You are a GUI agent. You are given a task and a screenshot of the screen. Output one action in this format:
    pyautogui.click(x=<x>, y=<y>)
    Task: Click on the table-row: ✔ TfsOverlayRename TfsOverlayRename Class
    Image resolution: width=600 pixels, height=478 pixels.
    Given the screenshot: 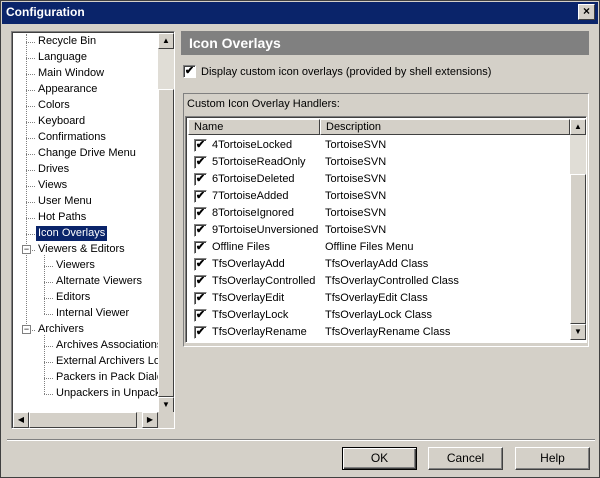 What is the action you would take?
    pyautogui.click(x=379, y=332)
    